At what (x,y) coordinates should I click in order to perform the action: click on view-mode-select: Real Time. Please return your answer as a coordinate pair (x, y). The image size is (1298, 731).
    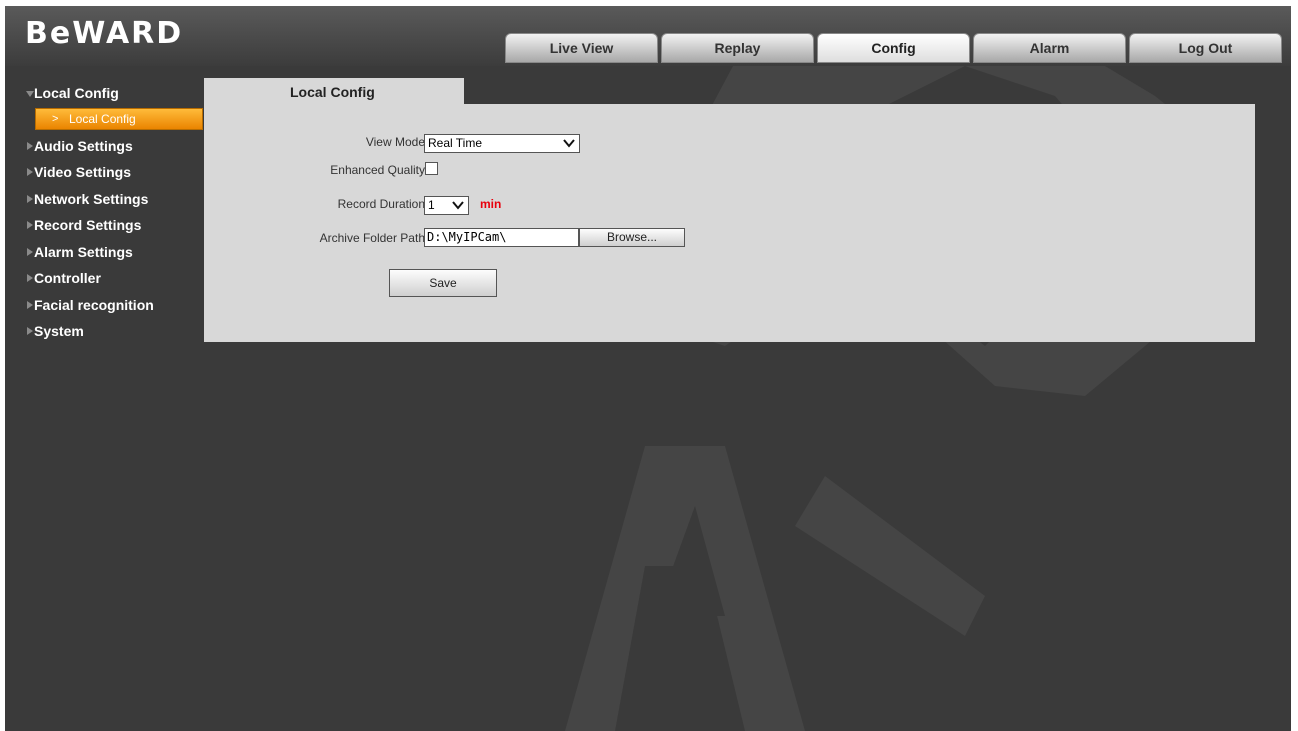
    Looking at the image, I should click on (502, 143).